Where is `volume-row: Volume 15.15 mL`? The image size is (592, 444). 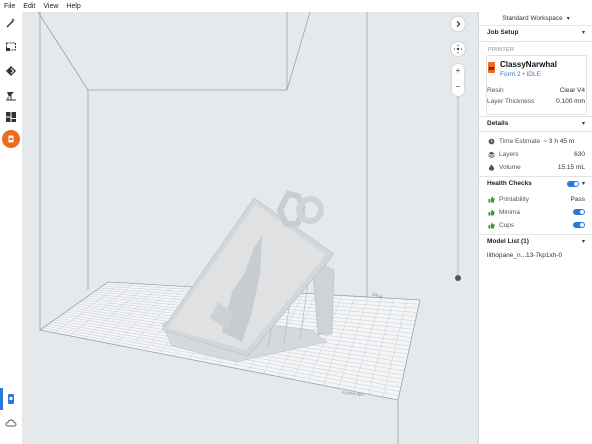 volume-row: Volume 15.15 mL is located at coordinates (536, 167).